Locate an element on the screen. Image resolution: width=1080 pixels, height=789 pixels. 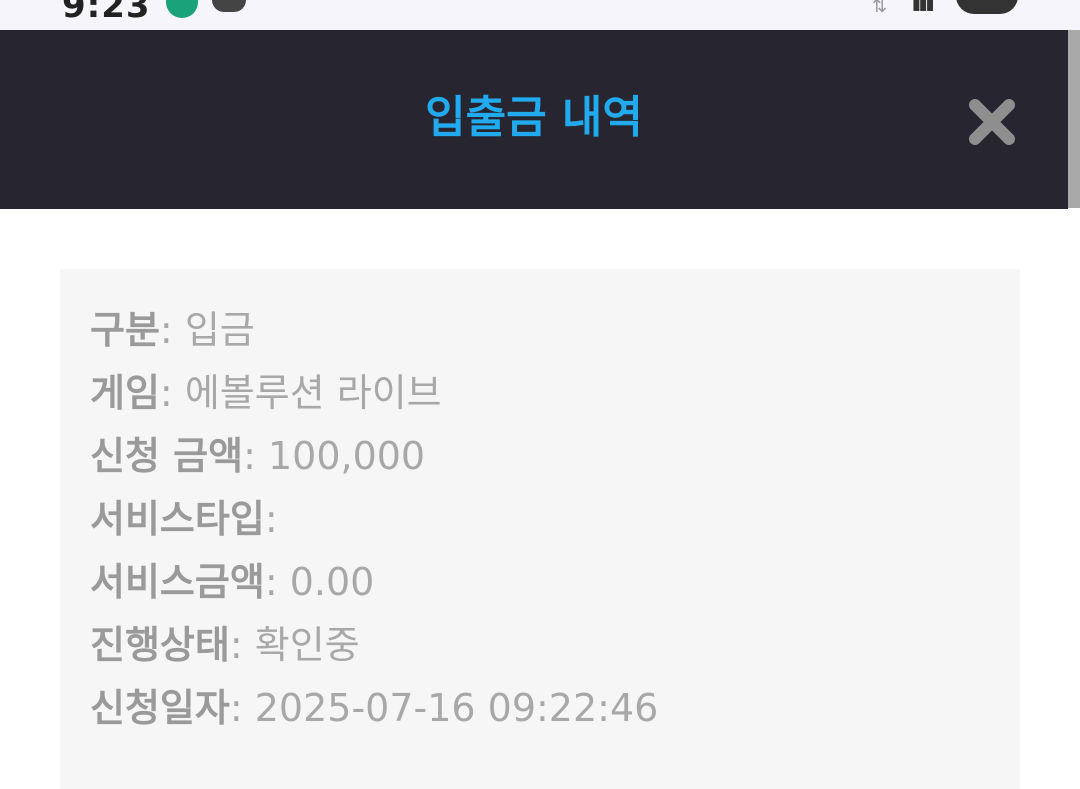
detail-row-service-type: 서비스타입: is located at coordinates (184, 519).